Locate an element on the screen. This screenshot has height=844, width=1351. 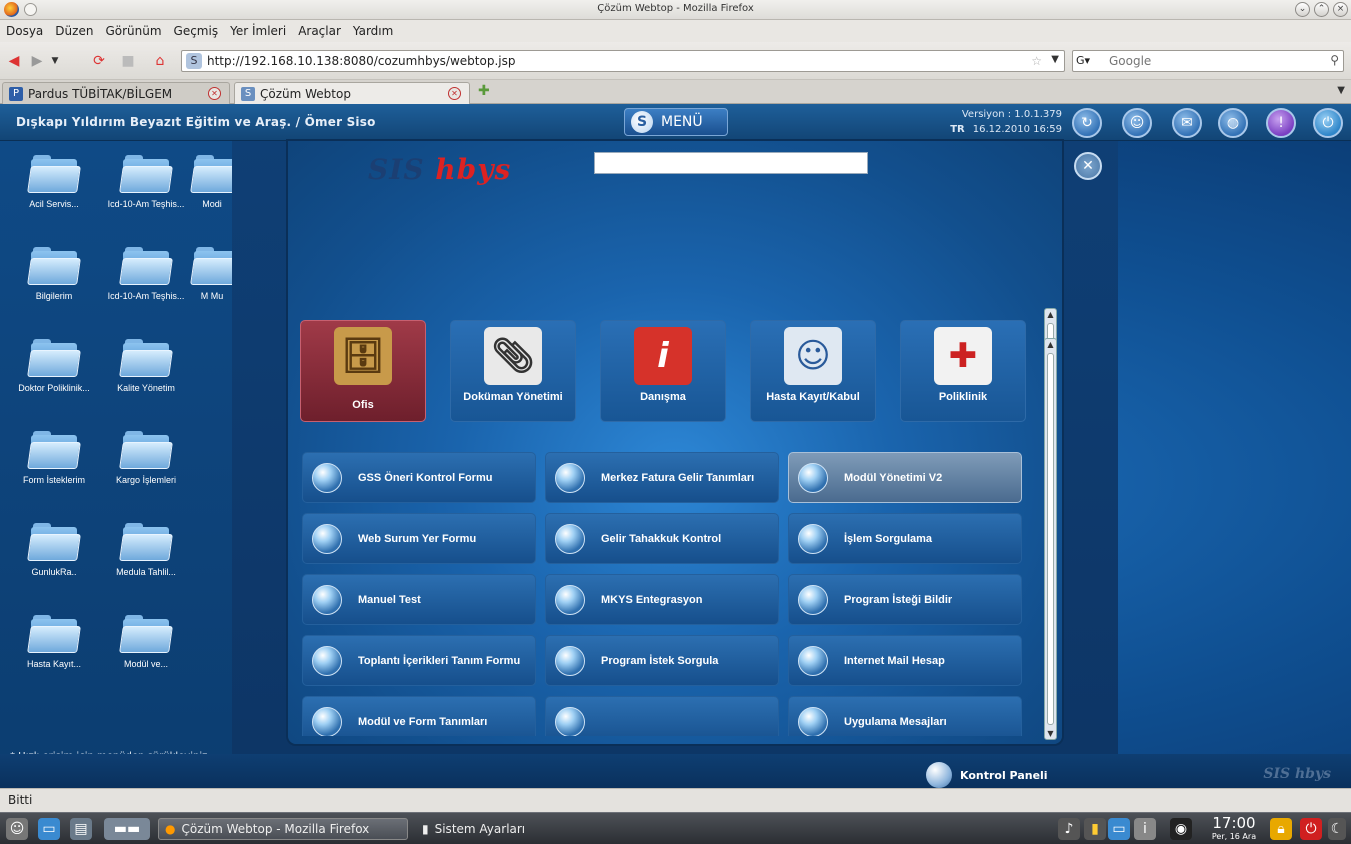
form-button: Web Surum Yer Formu is located at coordinates (419, 538).